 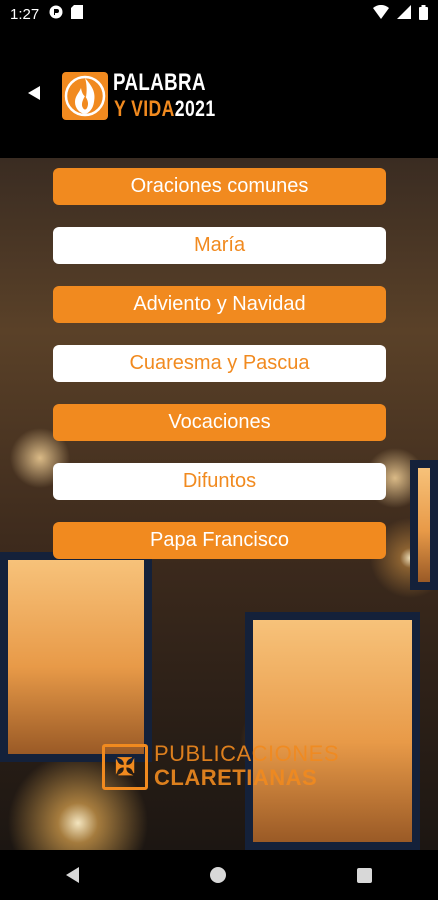 What do you see at coordinates (219, 14) in the screenshot?
I see `status-bar: 1:27` at bounding box center [219, 14].